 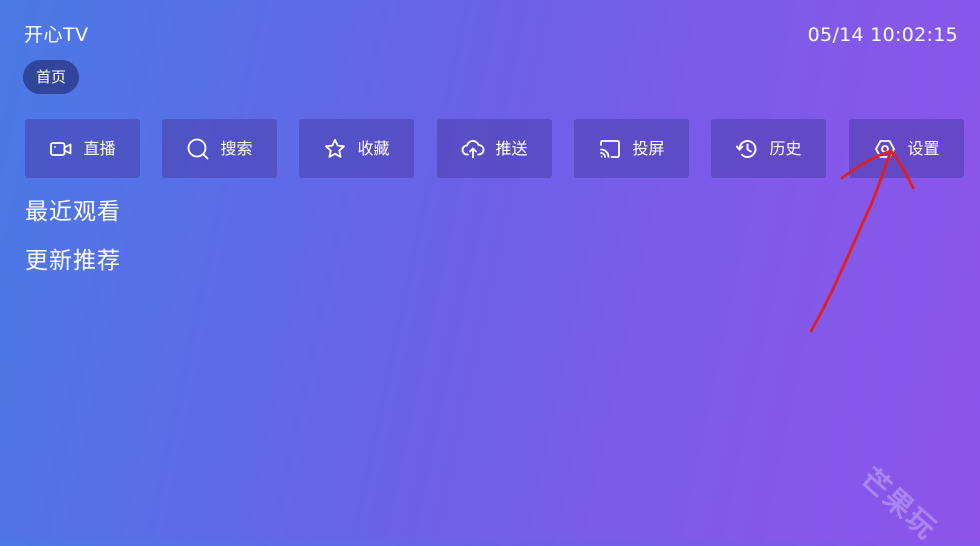 What do you see at coordinates (56, 35) in the screenshot?
I see `app-title: 开心TV` at bounding box center [56, 35].